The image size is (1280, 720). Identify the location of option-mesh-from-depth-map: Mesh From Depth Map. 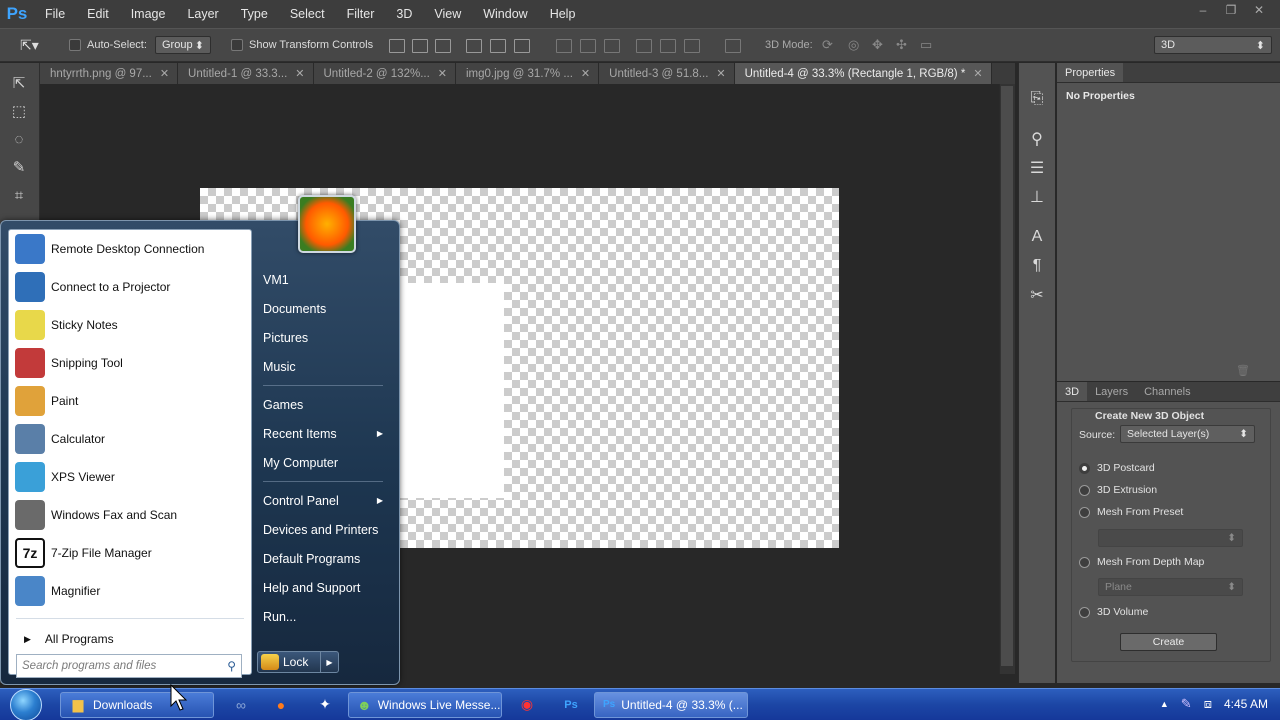
(1141, 562).